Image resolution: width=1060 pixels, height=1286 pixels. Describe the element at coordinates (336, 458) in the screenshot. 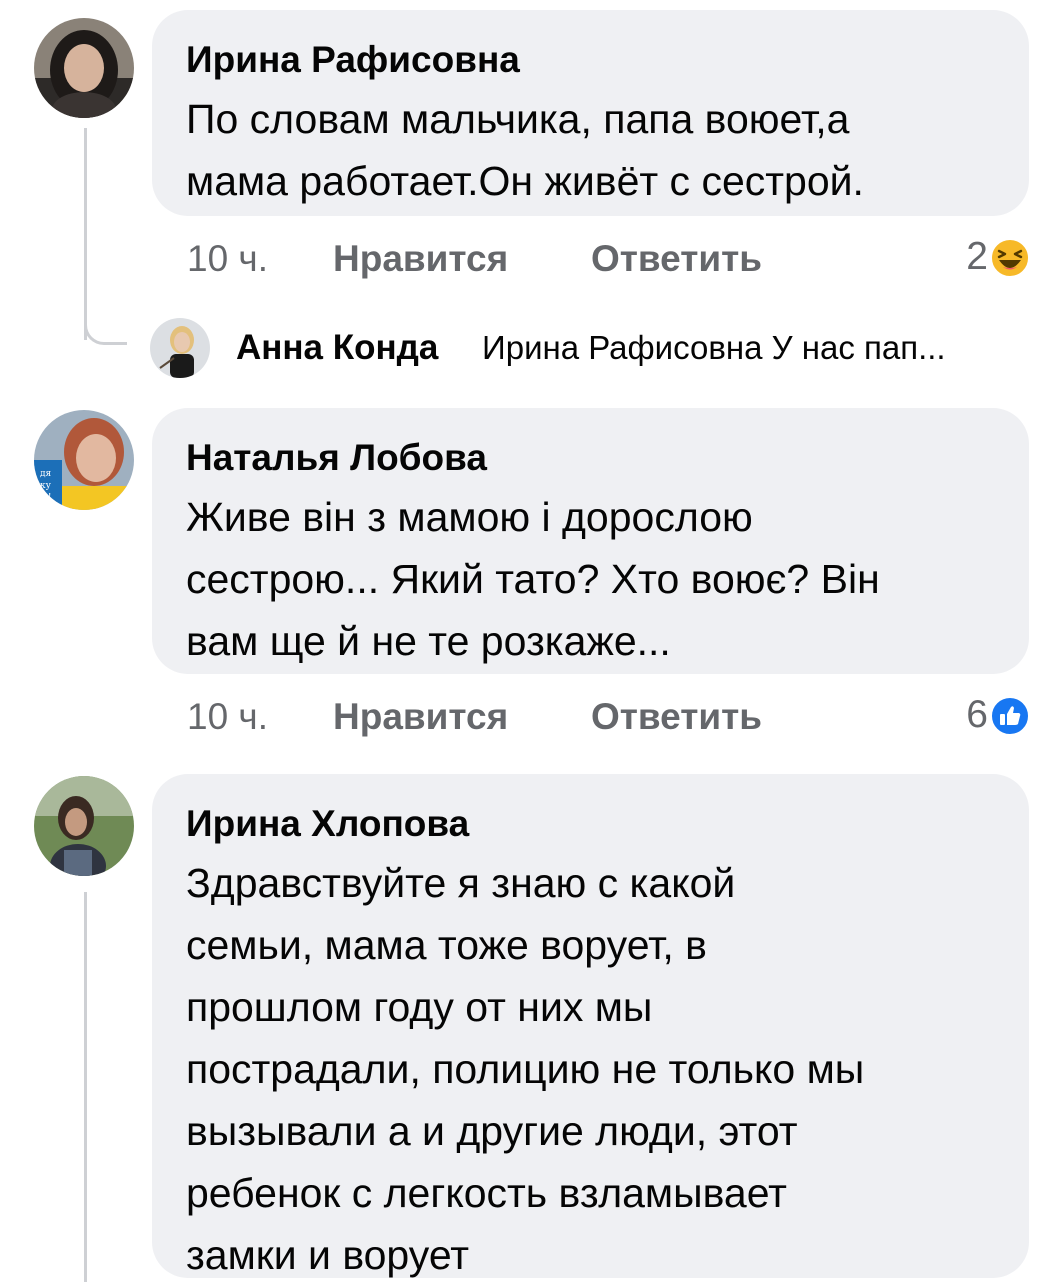

I see `comment-author: Наталья Лобова` at that location.